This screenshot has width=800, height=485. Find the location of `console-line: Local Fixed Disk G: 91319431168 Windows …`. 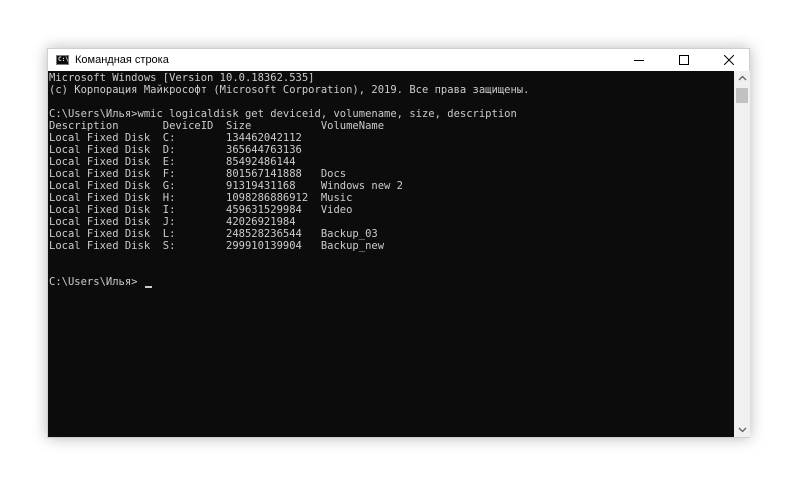

console-line: Local Fixed Disk G: 91319431168 Windows … is located at coordinates (226, 186).